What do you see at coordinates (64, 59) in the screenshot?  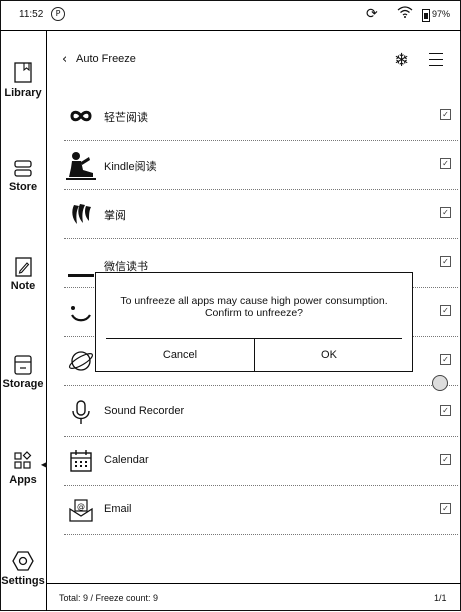 I see `back-arrow-icon: ‹` at bounding box center [64, 59].